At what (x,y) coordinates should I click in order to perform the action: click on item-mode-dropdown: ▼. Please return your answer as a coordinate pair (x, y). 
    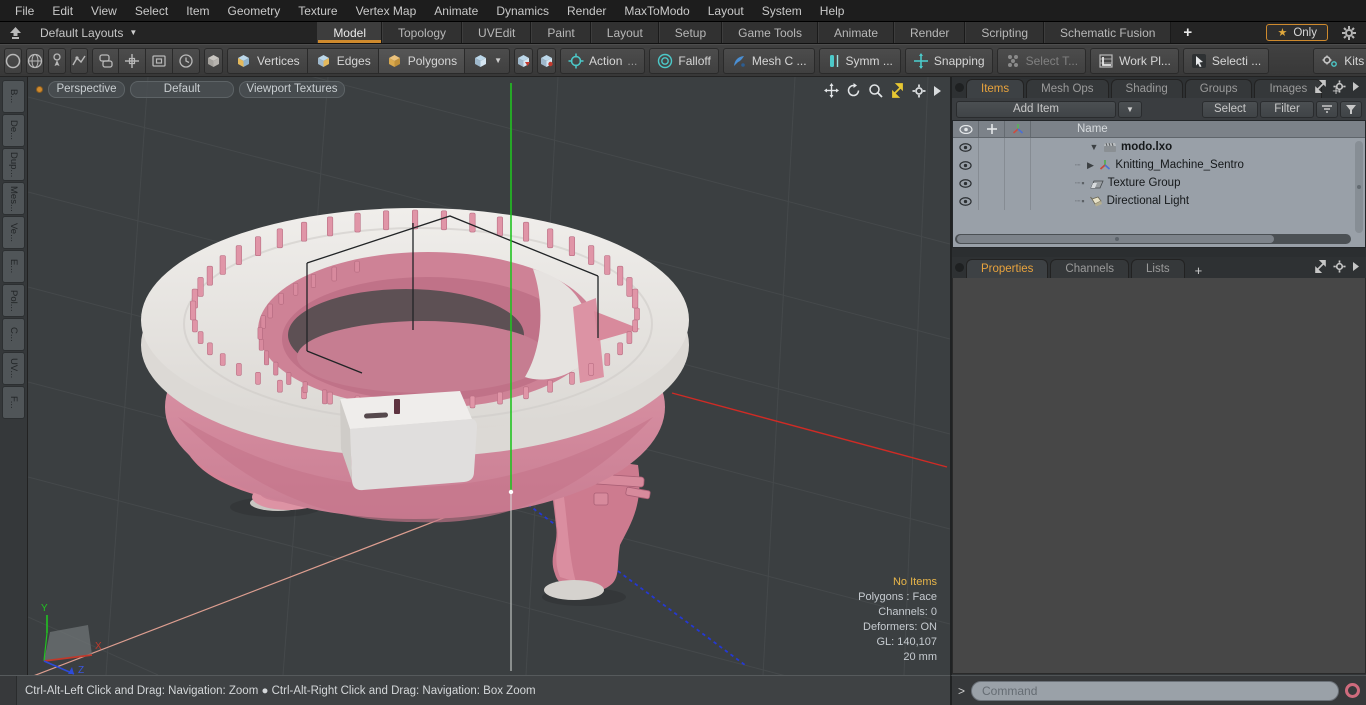
    Looking at the image, I should click on (488, 60).